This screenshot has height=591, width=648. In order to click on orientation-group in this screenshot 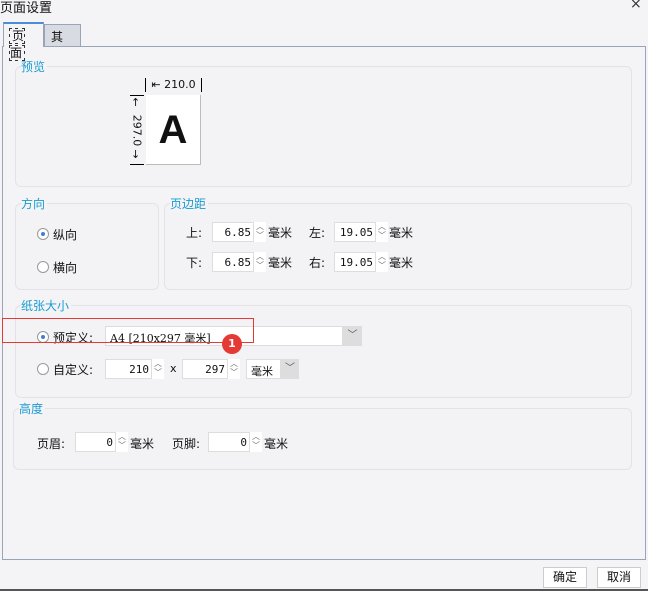, I will do `click(87, 246)`.